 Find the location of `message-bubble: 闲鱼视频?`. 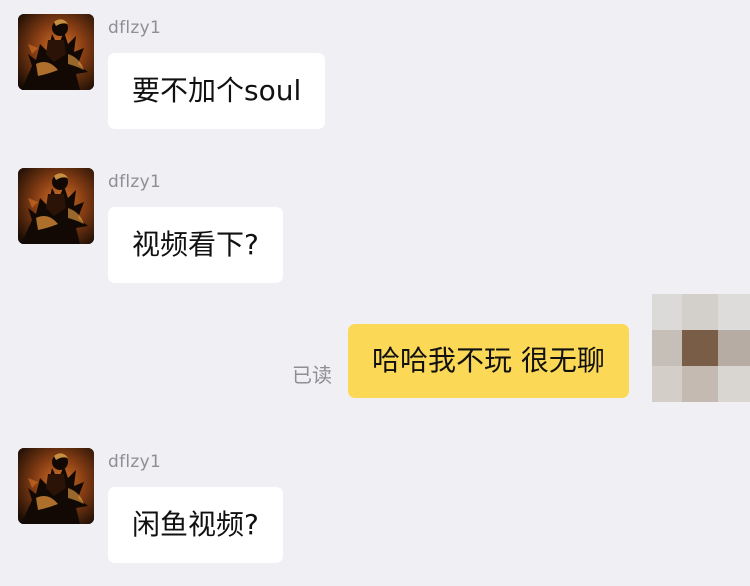

message-bubble: 闲鱼视频? is located at coordinates (195, 525).